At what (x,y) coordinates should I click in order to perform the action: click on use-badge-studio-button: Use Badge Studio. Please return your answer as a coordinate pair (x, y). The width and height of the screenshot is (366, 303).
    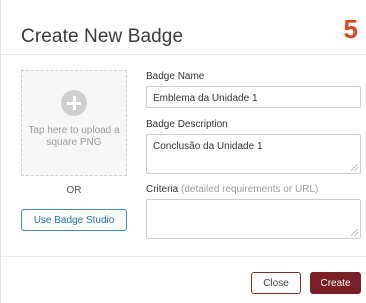
    Looking at the image, I should click on (74, 220).